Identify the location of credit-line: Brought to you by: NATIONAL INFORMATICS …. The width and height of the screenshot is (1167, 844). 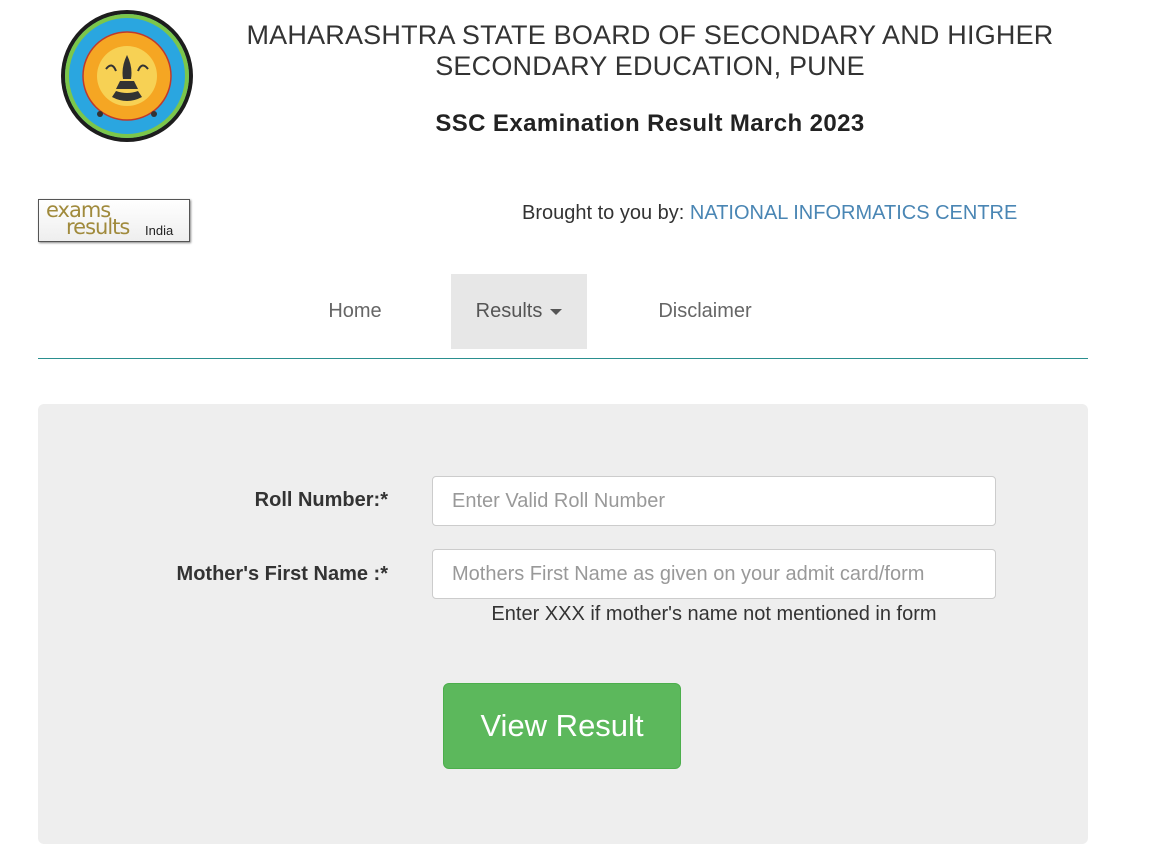
(769, 213).